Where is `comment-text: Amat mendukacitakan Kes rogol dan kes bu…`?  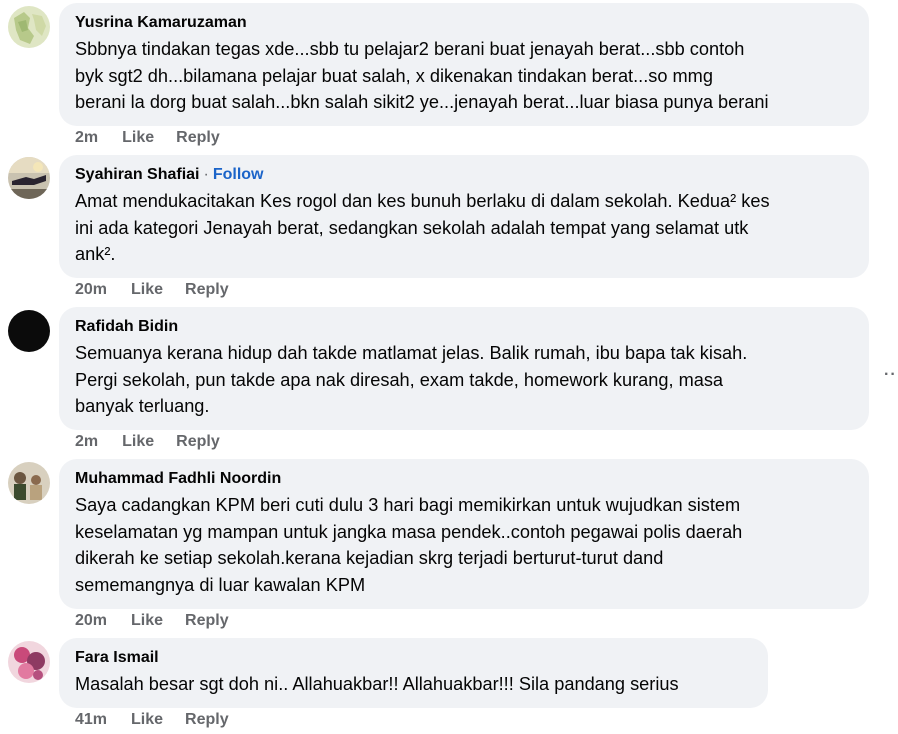 comment-text: Amat mendukacitakan Kes rogol dan kes bu… is located at coordinates (422, 227).